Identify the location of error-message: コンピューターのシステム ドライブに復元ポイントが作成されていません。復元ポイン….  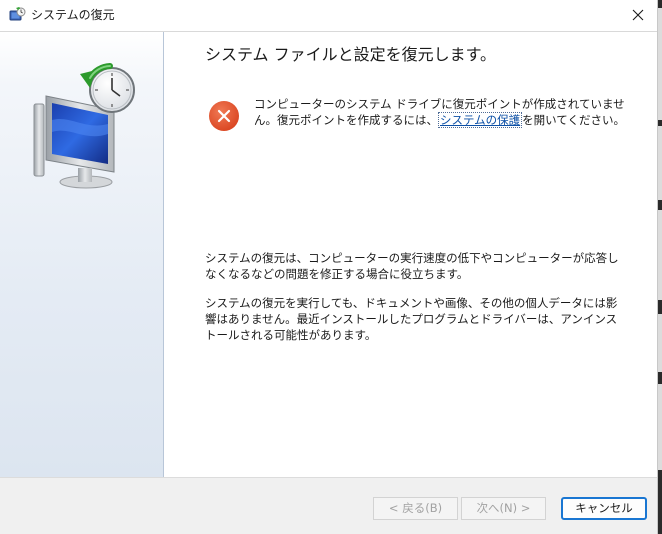
(441, 112).